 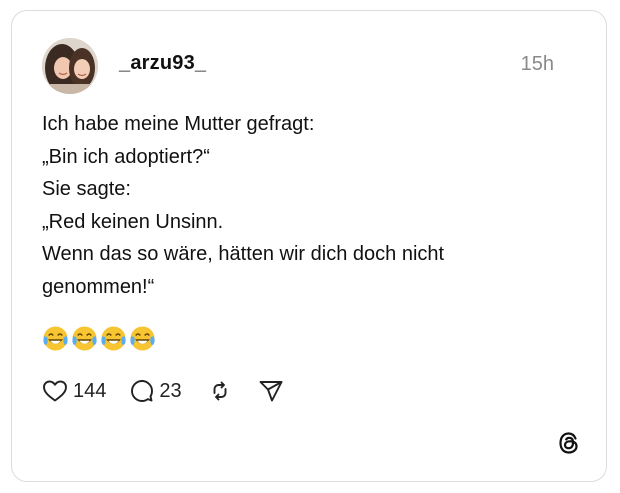 I want to click on share-button, so click(x=271, y=391).